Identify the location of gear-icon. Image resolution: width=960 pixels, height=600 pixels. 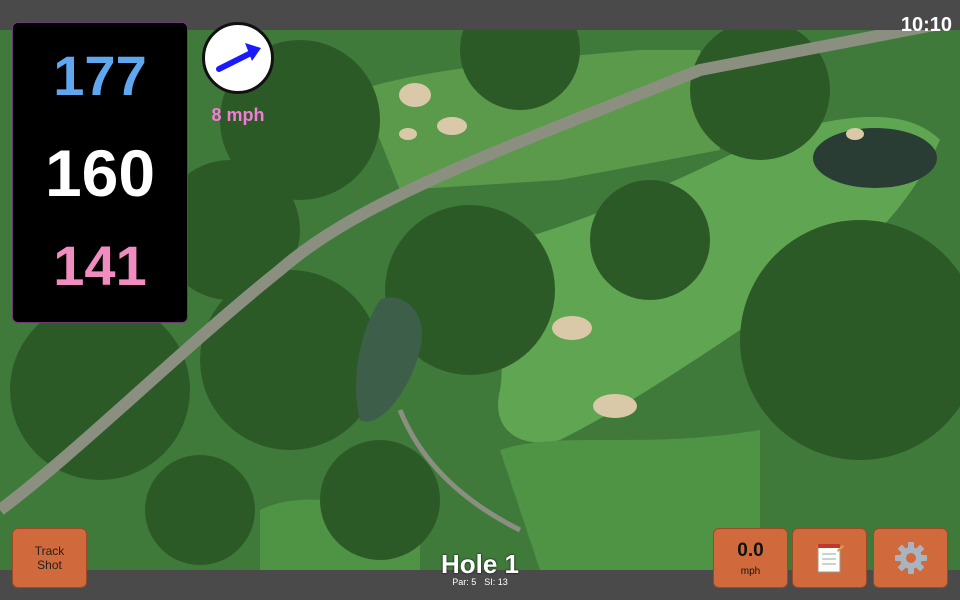
(910, 558).